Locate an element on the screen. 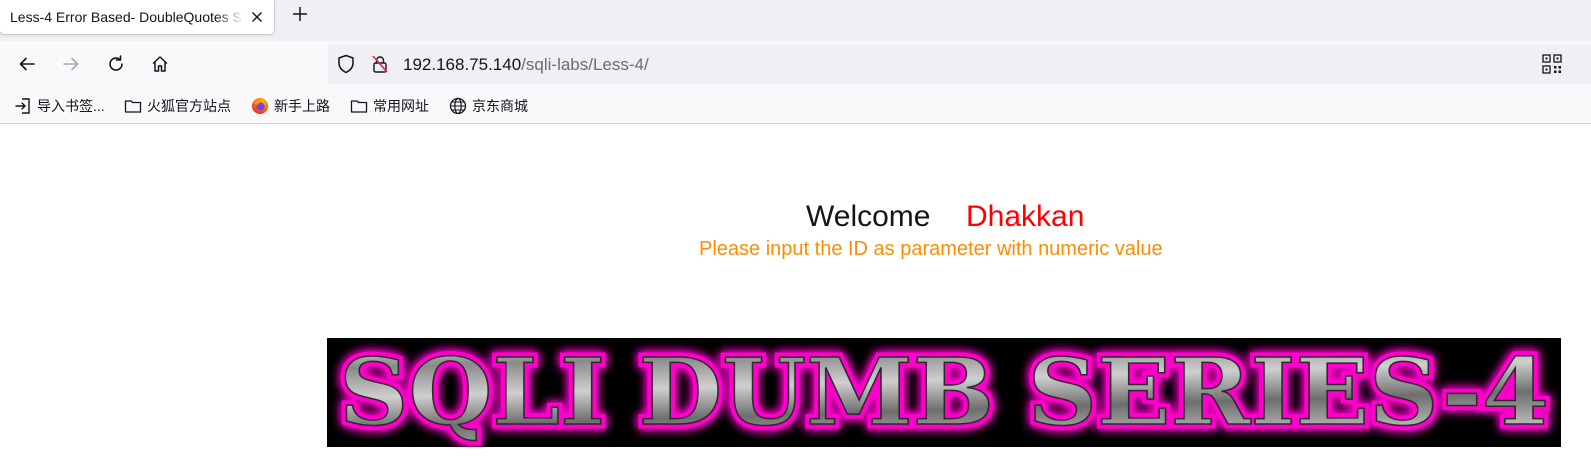  back-button is located at coordinates (27, 64).